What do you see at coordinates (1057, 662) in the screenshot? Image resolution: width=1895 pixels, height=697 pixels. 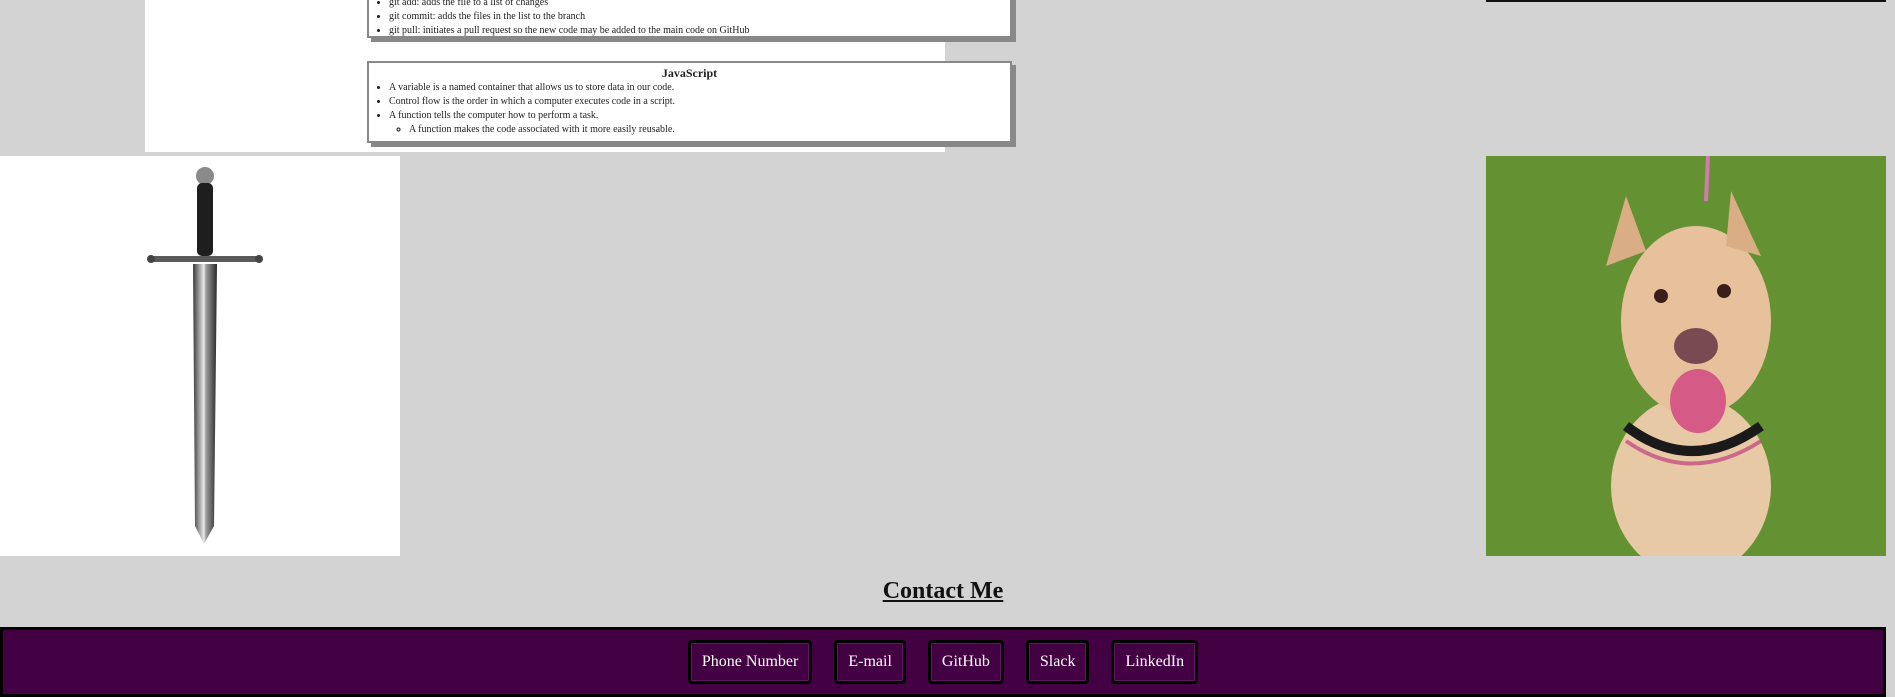 I see `slack-link: Slack` at bounding box center [1057, 662].